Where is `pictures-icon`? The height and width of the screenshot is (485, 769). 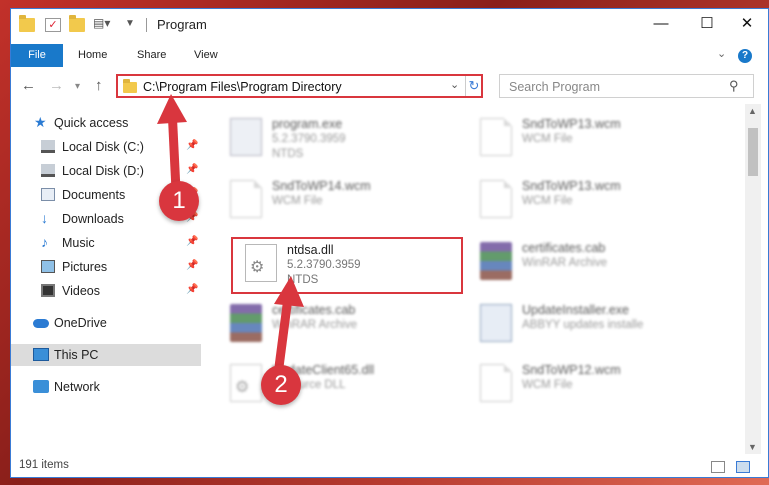 pictures-icon is located at coordinates (48, 266).